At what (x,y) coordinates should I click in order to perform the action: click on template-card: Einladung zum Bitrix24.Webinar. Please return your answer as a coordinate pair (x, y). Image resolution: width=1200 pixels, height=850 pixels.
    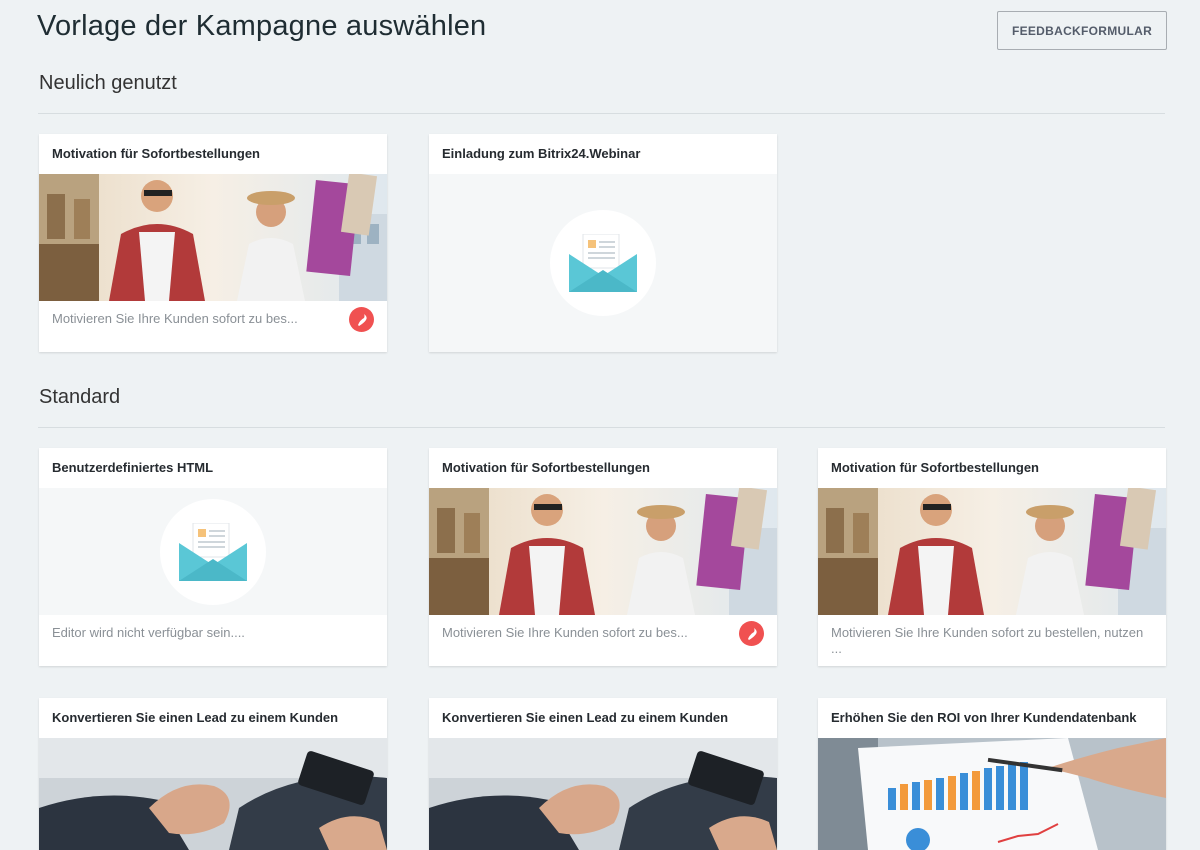
    Looking at the image, I should click on (603, 243).